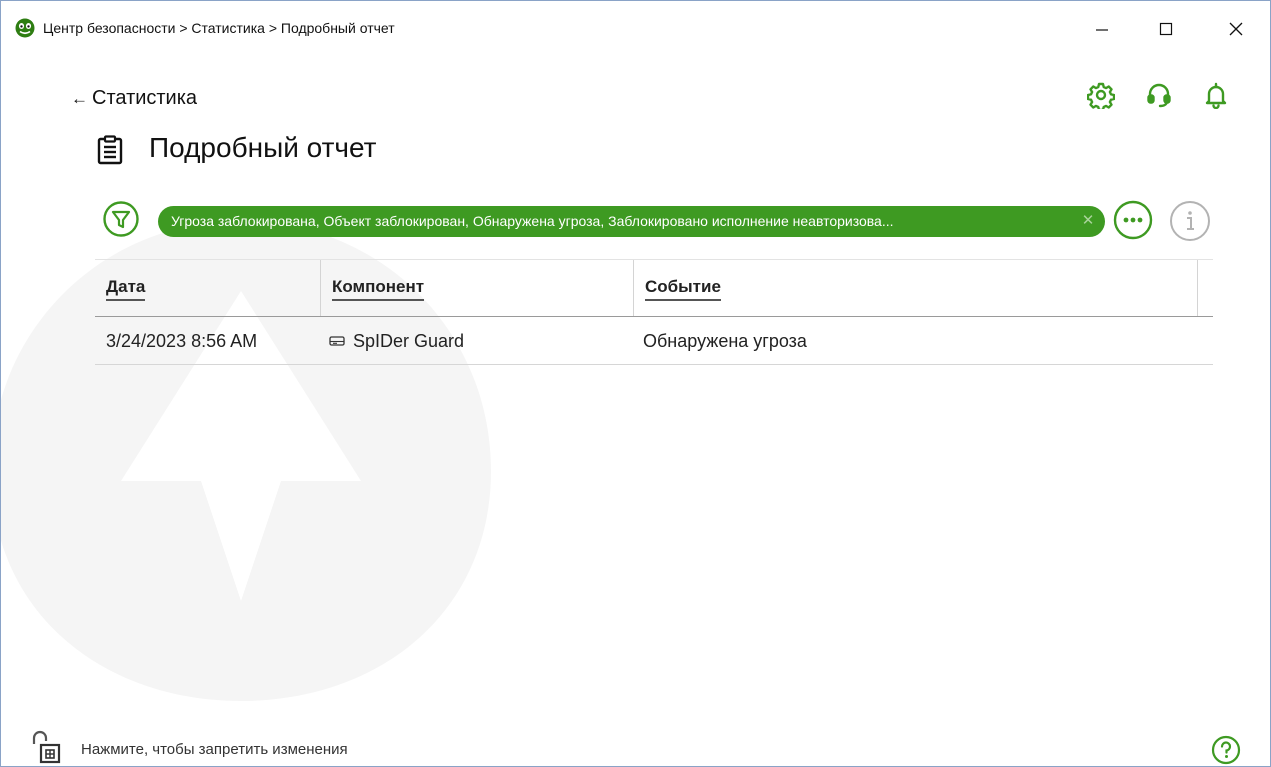 This screenshot has width=1271, height=767. I want to click on back-link-label: Статистика, so click(145, 98).